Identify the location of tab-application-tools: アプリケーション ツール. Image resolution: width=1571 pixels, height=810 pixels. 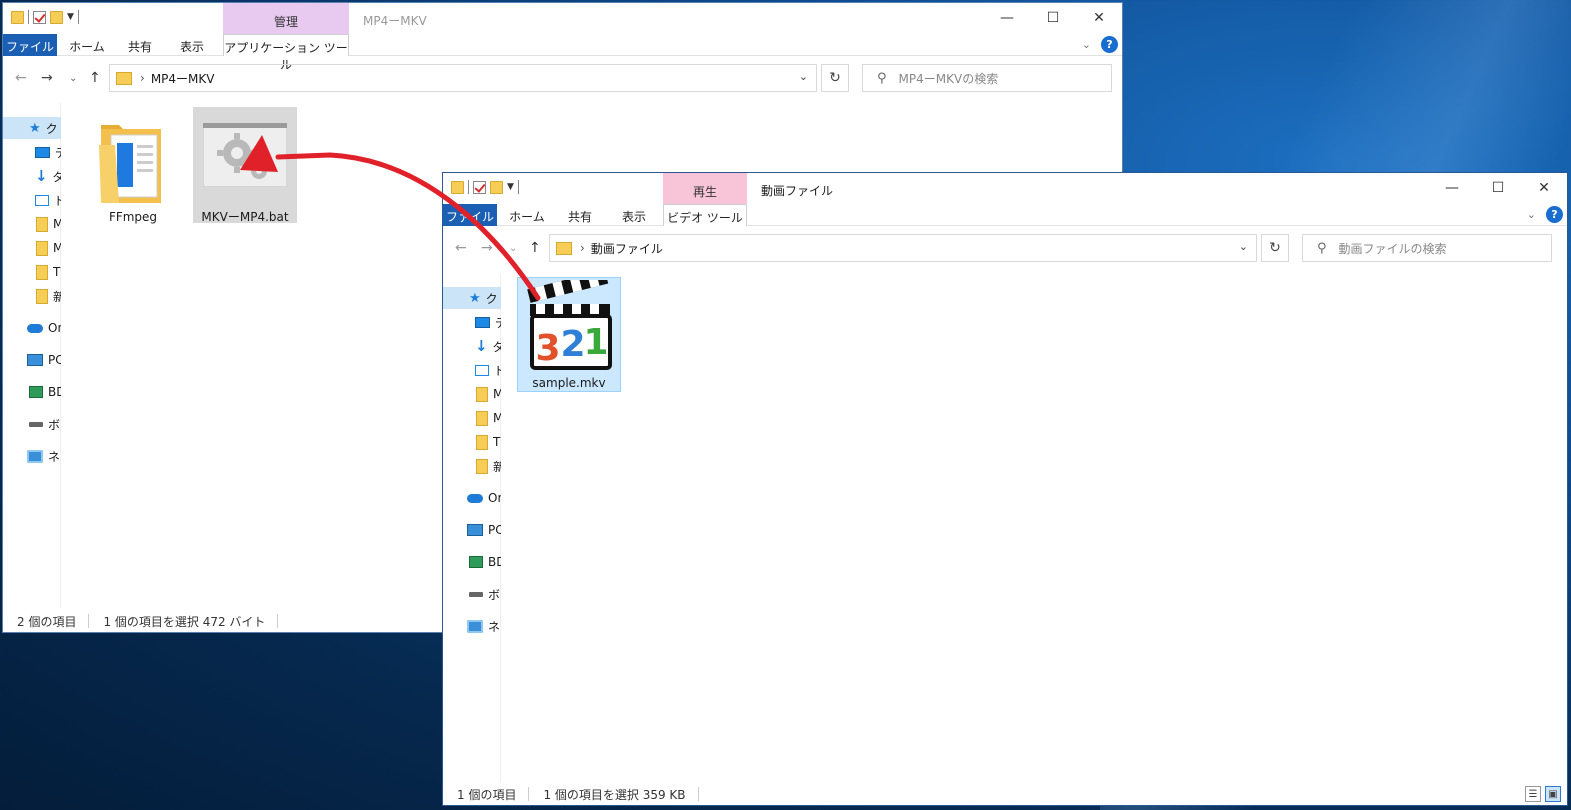
(286, 53).